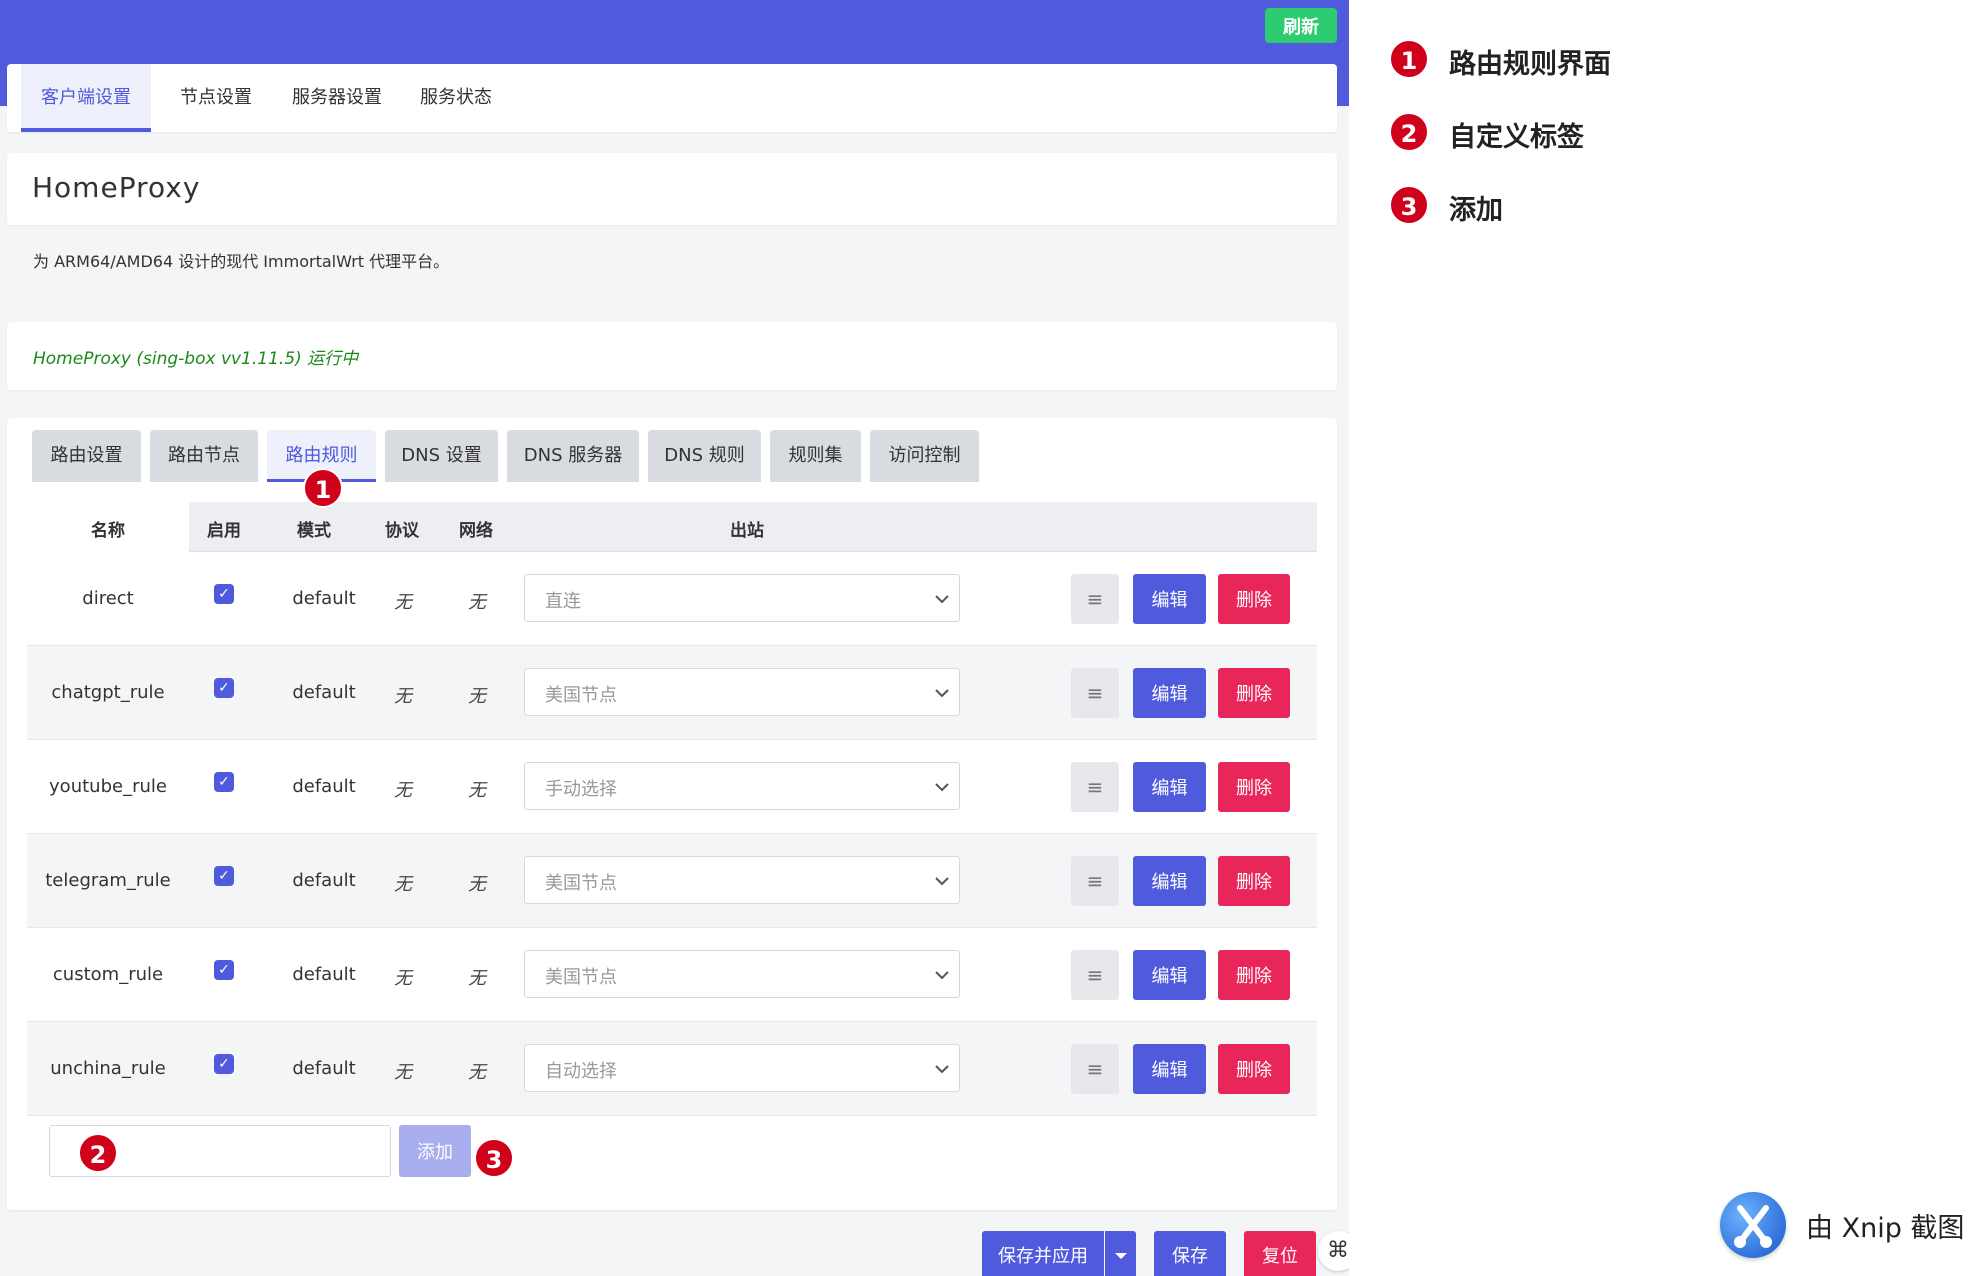 Image resolution: width=1982 pixels, height=1276 pixels. What do you see at coordinates (108, 598) in the screenshot?
I see `rule-name: direct` at bounding box center [108, 598].